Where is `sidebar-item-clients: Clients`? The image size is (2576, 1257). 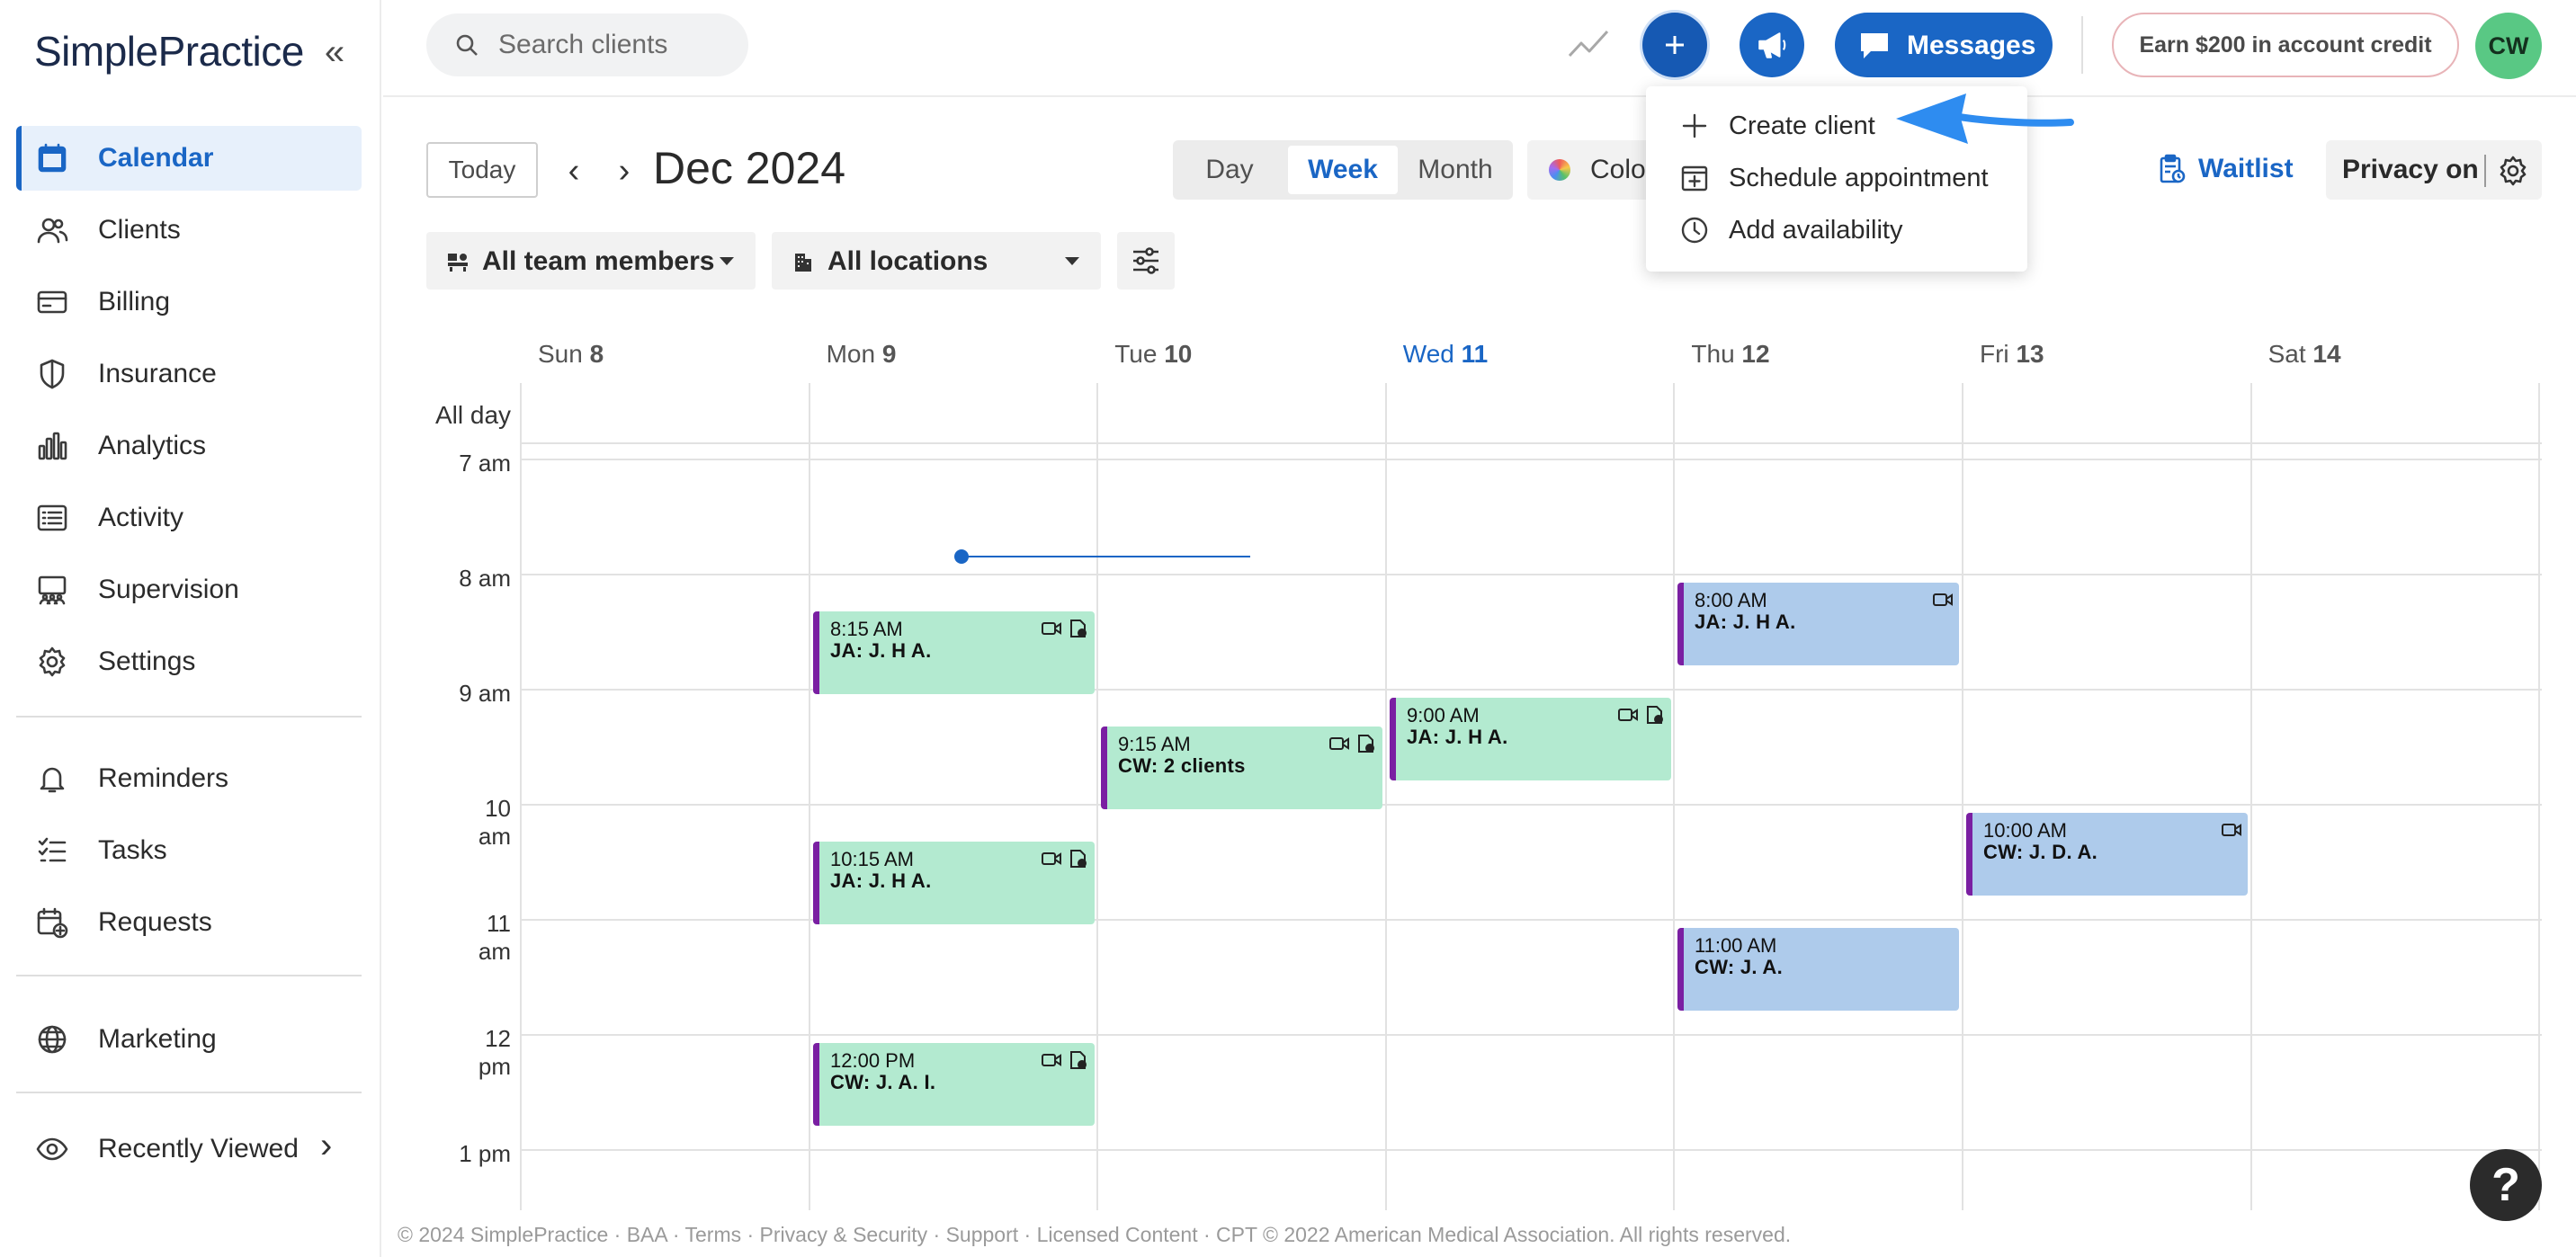
sidebar-item-clients: Clients is located at coordinates (189, 230).